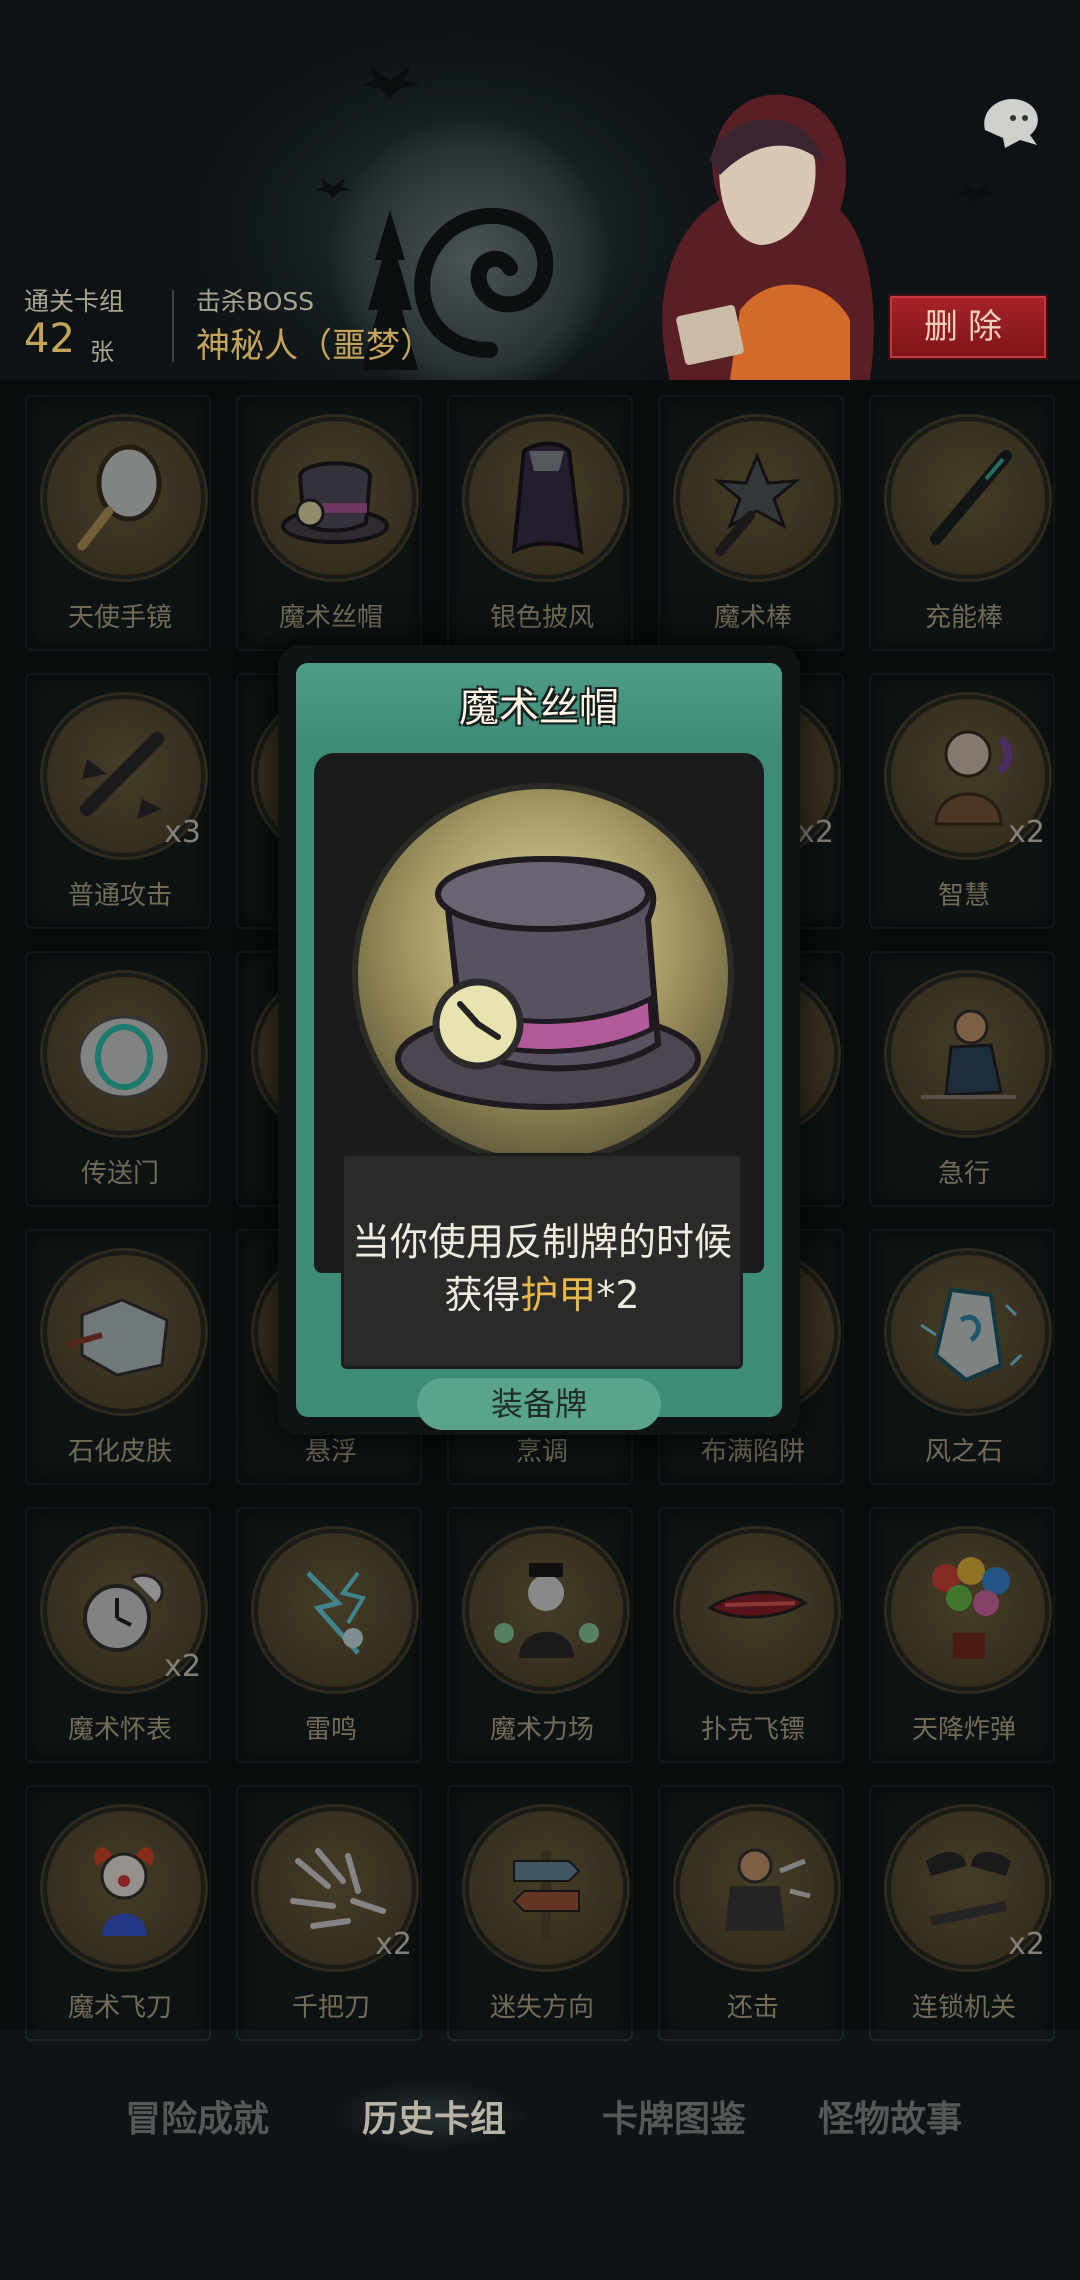  What do you see at coordinates (558, 1295) in the screenshot?
I see `armor-keyword: 护甲` at bounding box center [558, 1295].